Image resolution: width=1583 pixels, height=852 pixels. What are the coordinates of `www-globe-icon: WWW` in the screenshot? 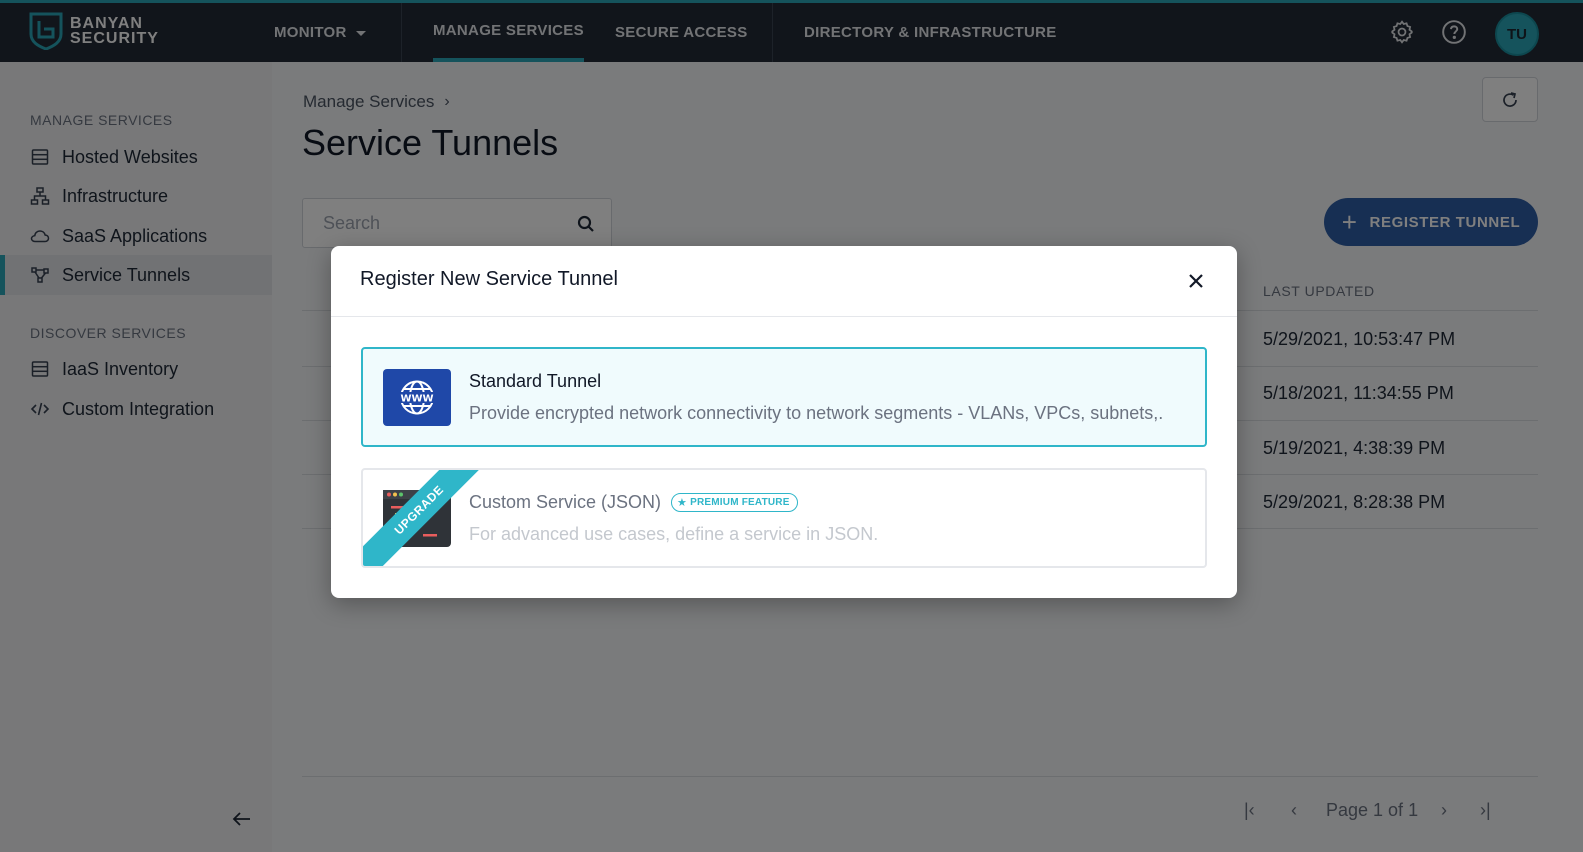 It's located at (417, 397).